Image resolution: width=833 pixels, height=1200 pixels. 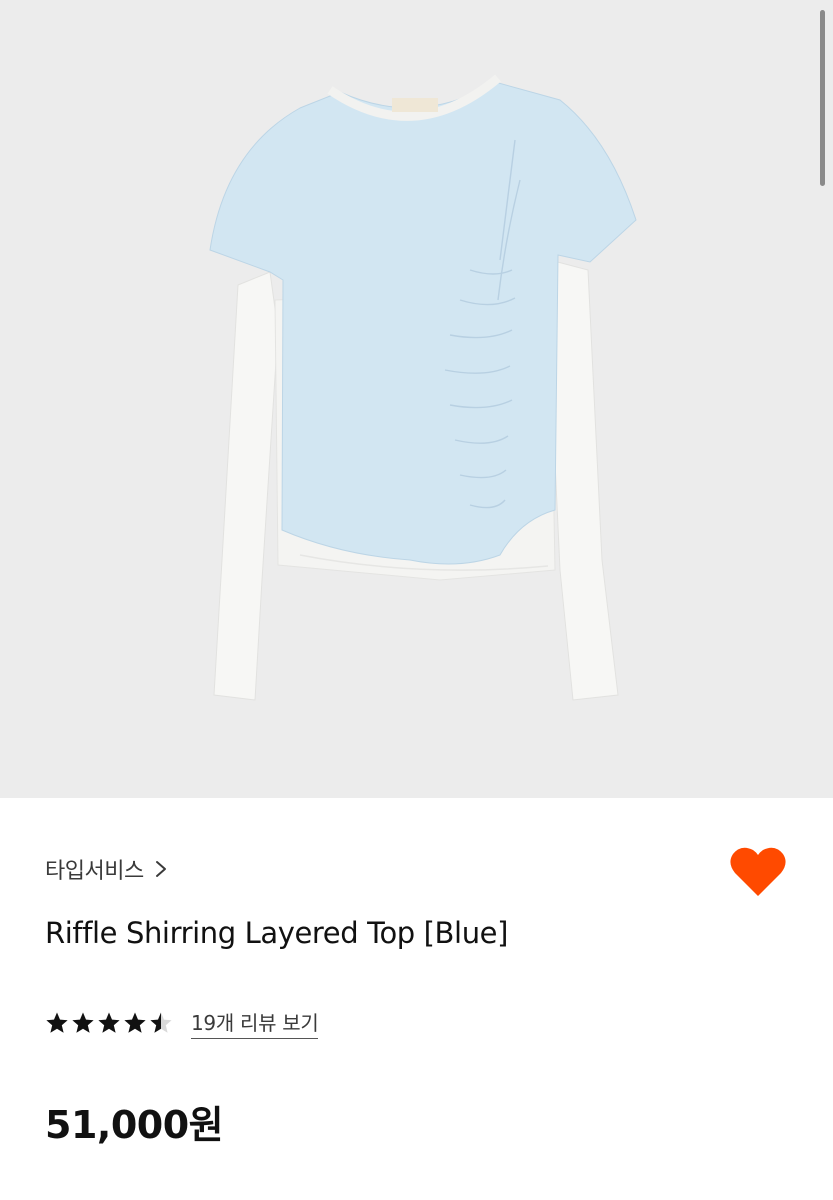 What do you see at coordinates (277, 933) in the screenshot?
I see `product-title: Riffle Shirring Layered Top [Blue]` at bounding box center [277, 933].